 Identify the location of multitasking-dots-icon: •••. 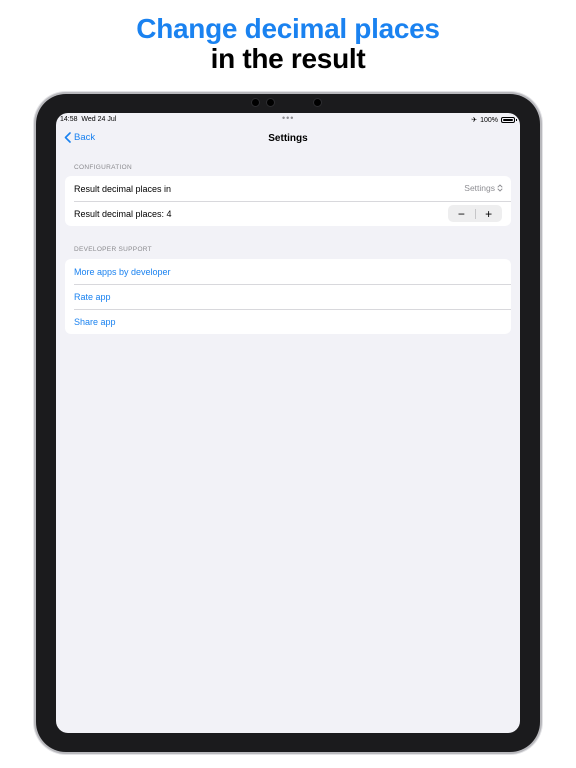
(288, 118).